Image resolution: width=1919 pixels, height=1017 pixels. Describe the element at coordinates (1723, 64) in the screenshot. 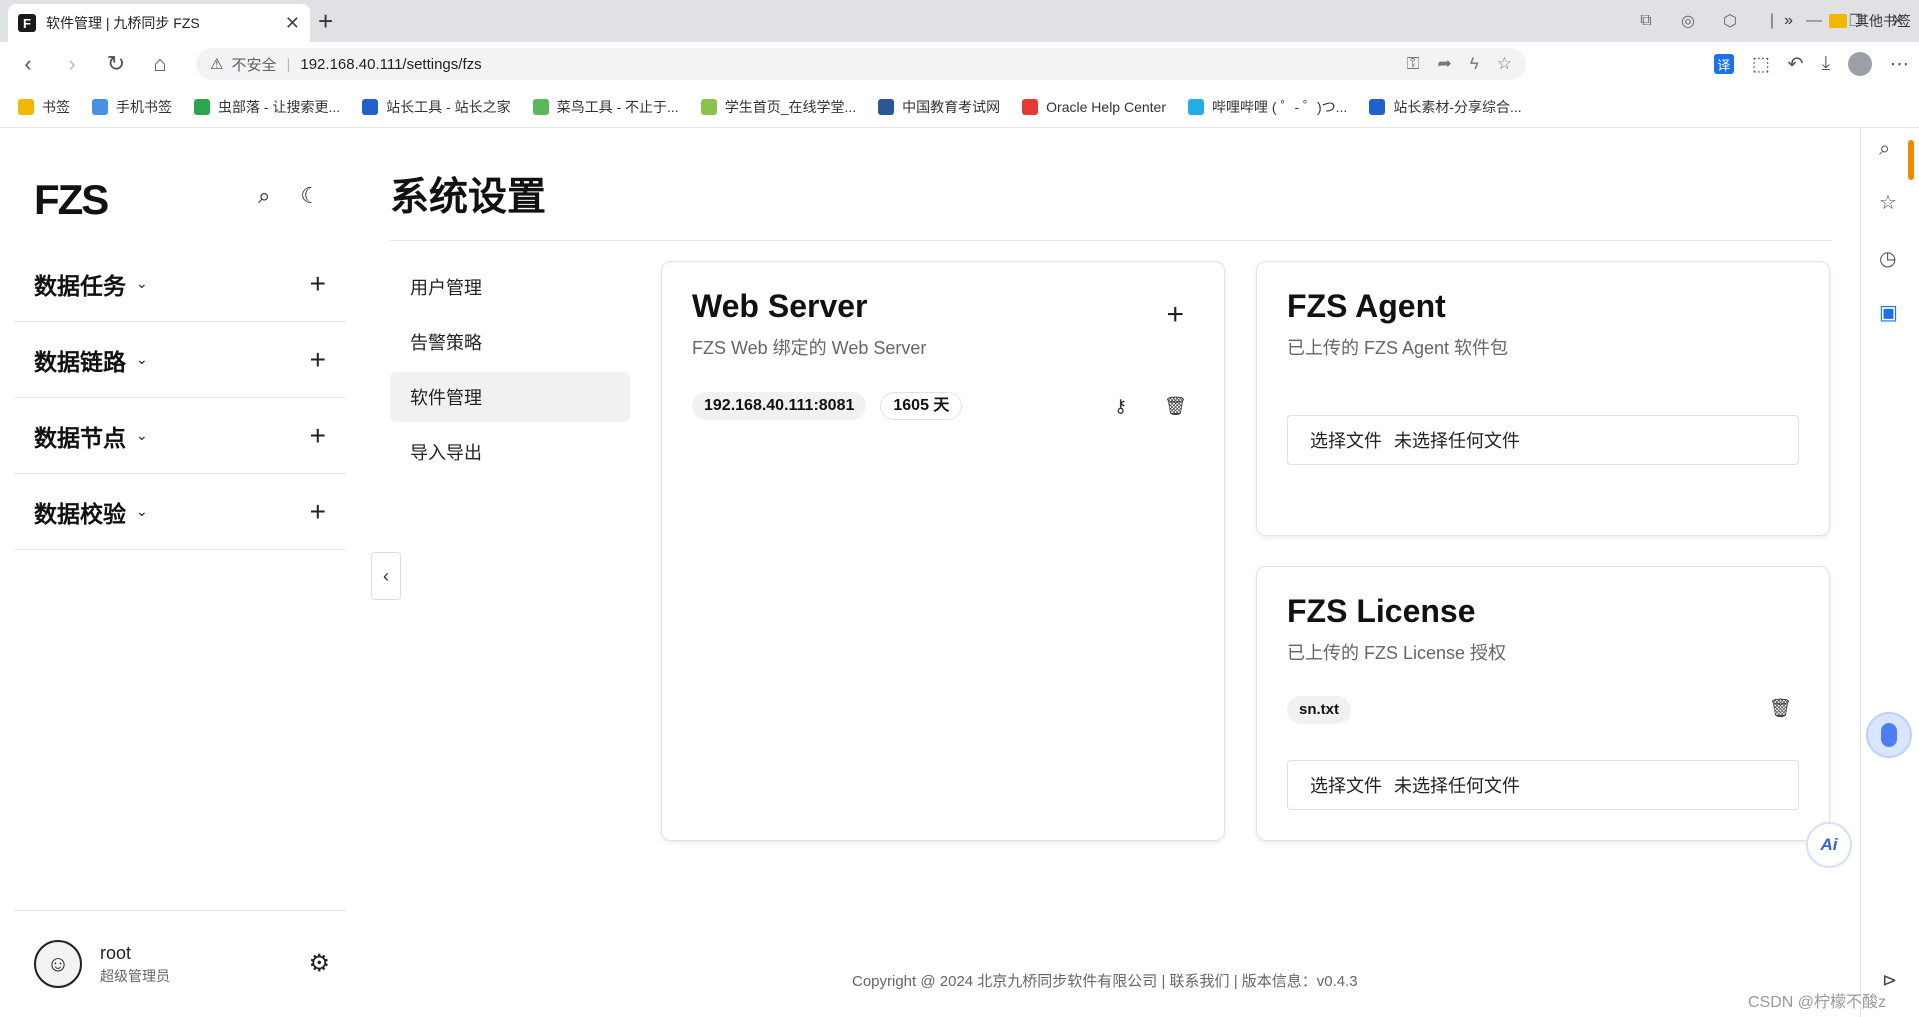

I see `translate-icon: 译` at that location.